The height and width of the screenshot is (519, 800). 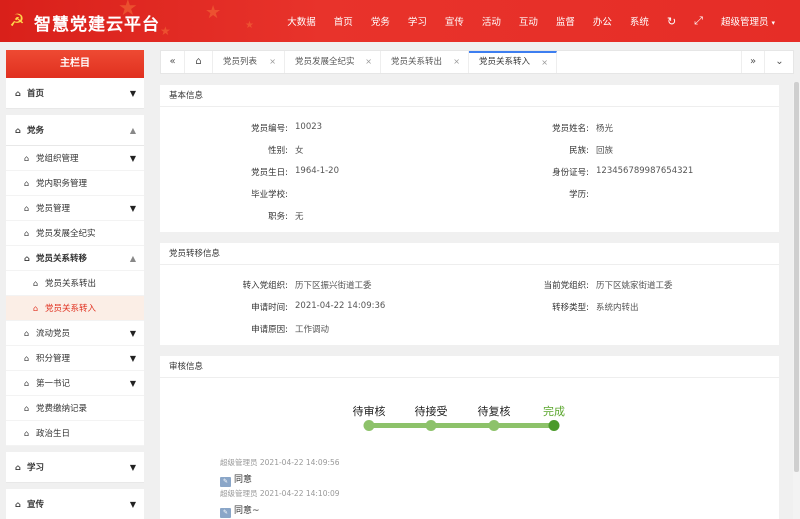 What do you see at coordinates (671, 21) in the screenshot?
I see `refresh-icon: ↻` at bounding box center [671, 21].